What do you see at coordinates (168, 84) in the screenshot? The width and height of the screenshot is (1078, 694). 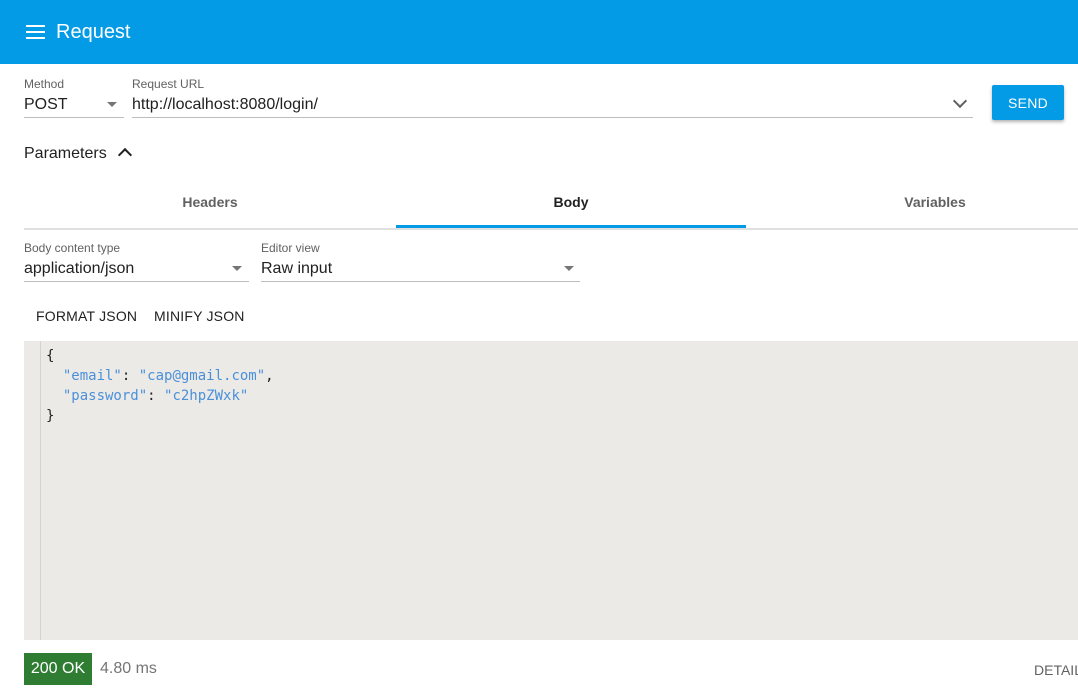 I see `url-label: Request URL` at bounding box center [168, 84].